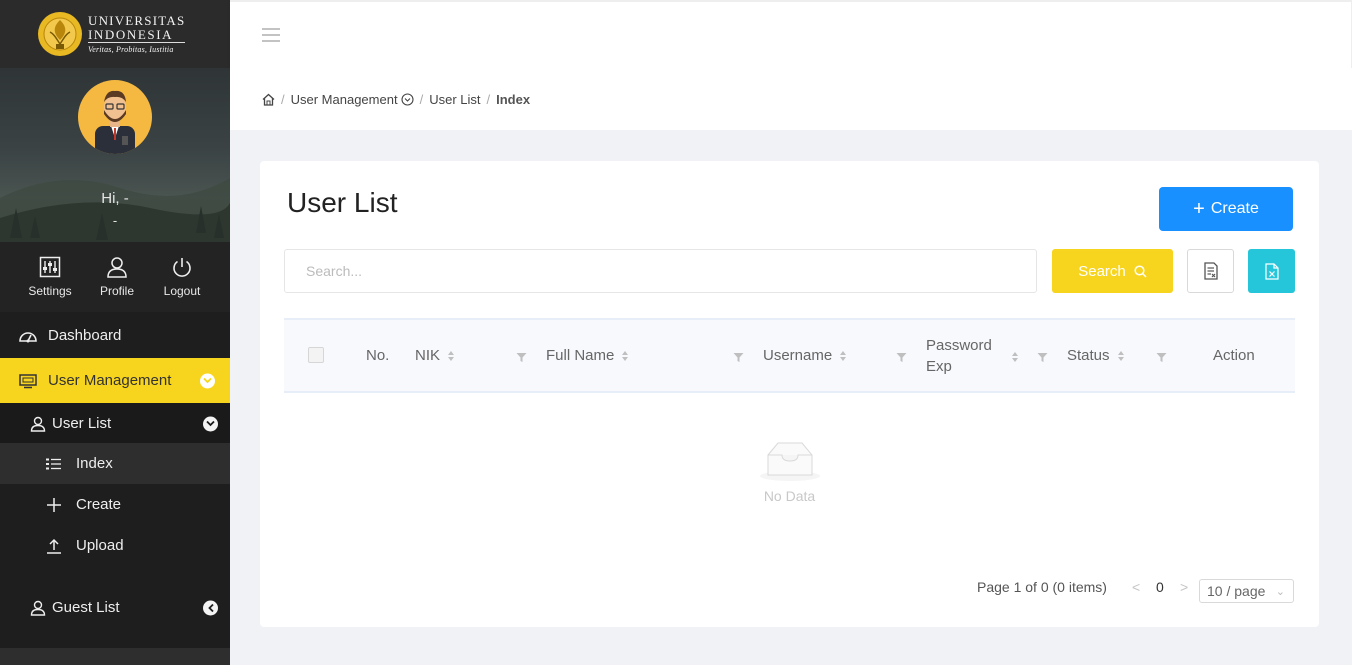 The height and width of the screenshot is (665, 1352). I want to click on logout-button: Logout, so click(182, 277).